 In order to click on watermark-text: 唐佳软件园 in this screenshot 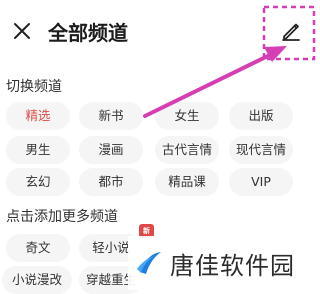, I will do `click(232, 265)`.